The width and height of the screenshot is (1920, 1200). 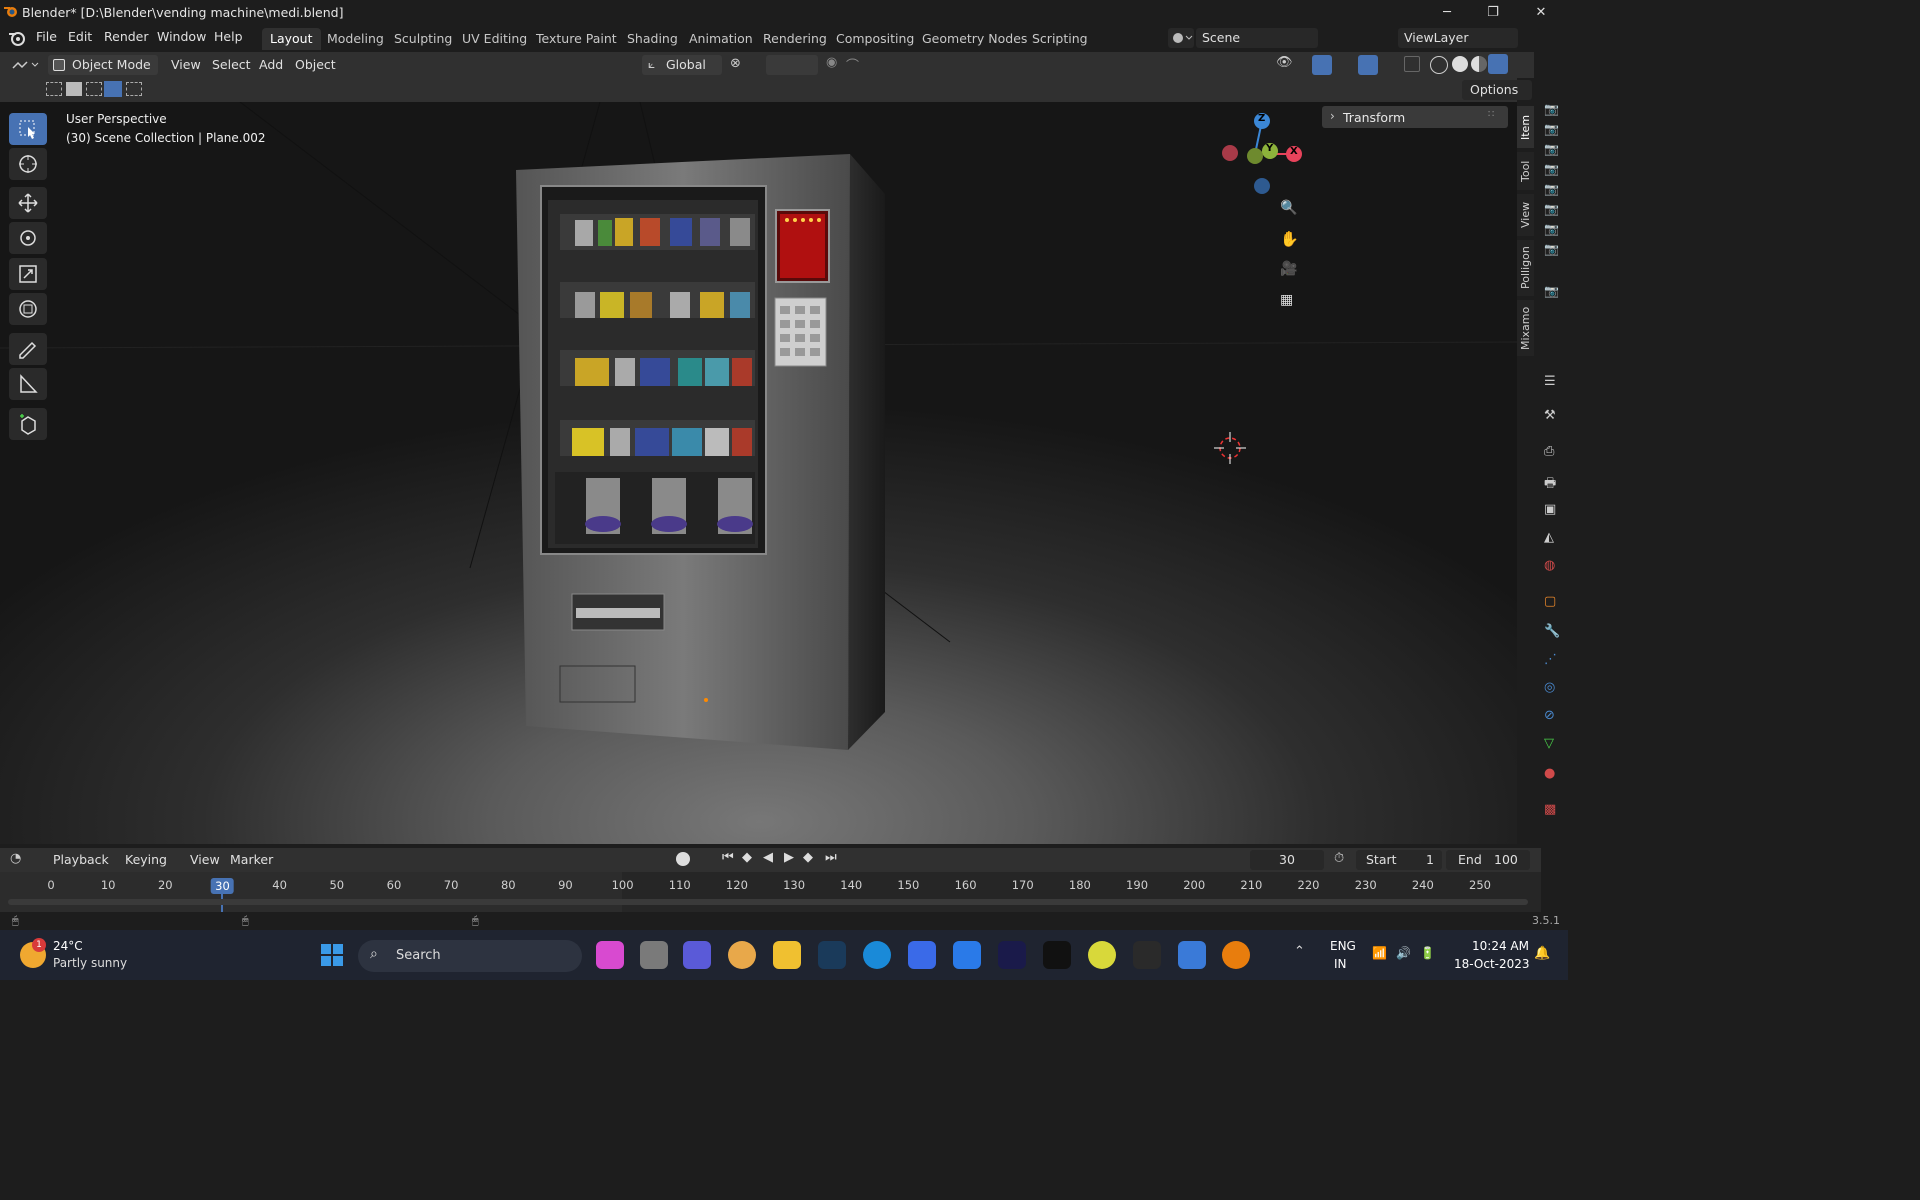 I want to click on world-properties-icon: ◍, so click(x=1549, y=565).